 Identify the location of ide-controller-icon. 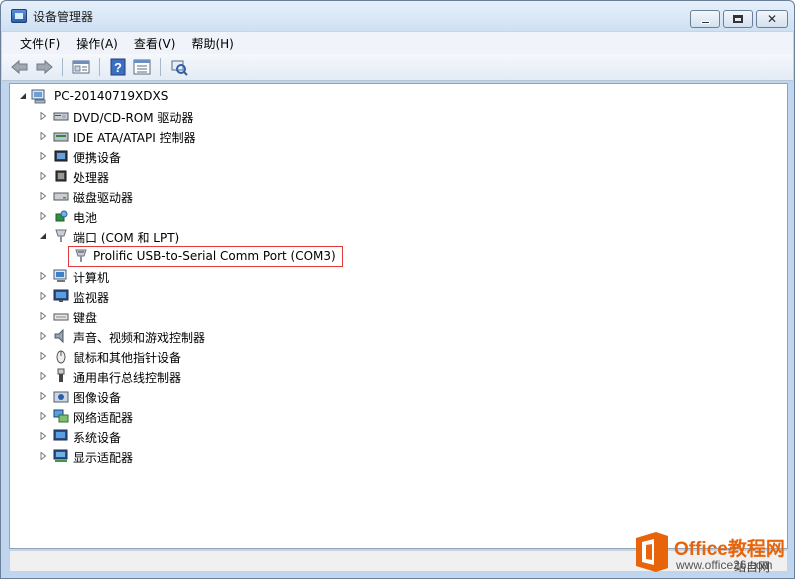
(61, 136).